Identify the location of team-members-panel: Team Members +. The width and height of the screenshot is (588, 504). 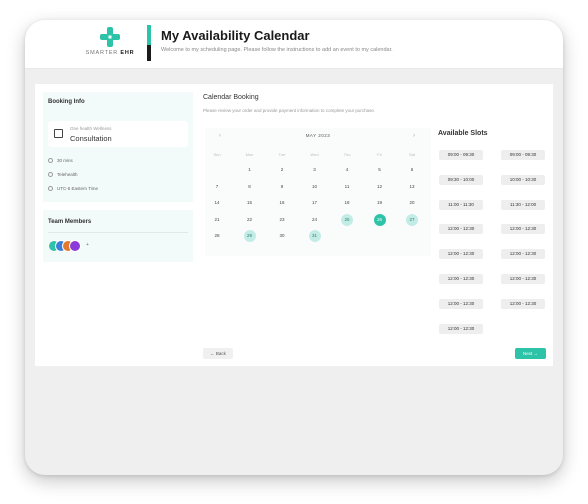
(118, 236).